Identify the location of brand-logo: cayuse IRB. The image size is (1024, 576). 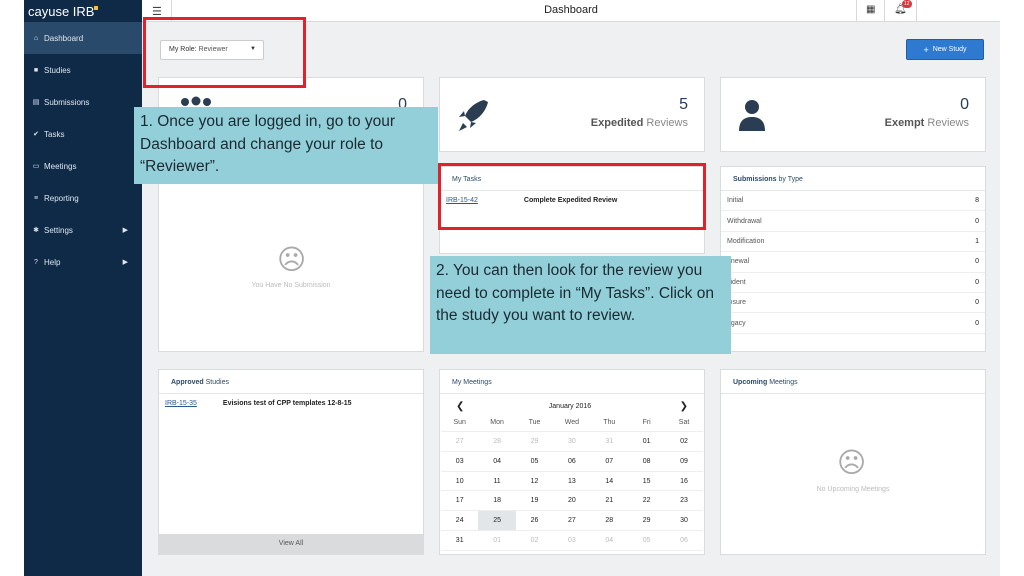
(83, 11).